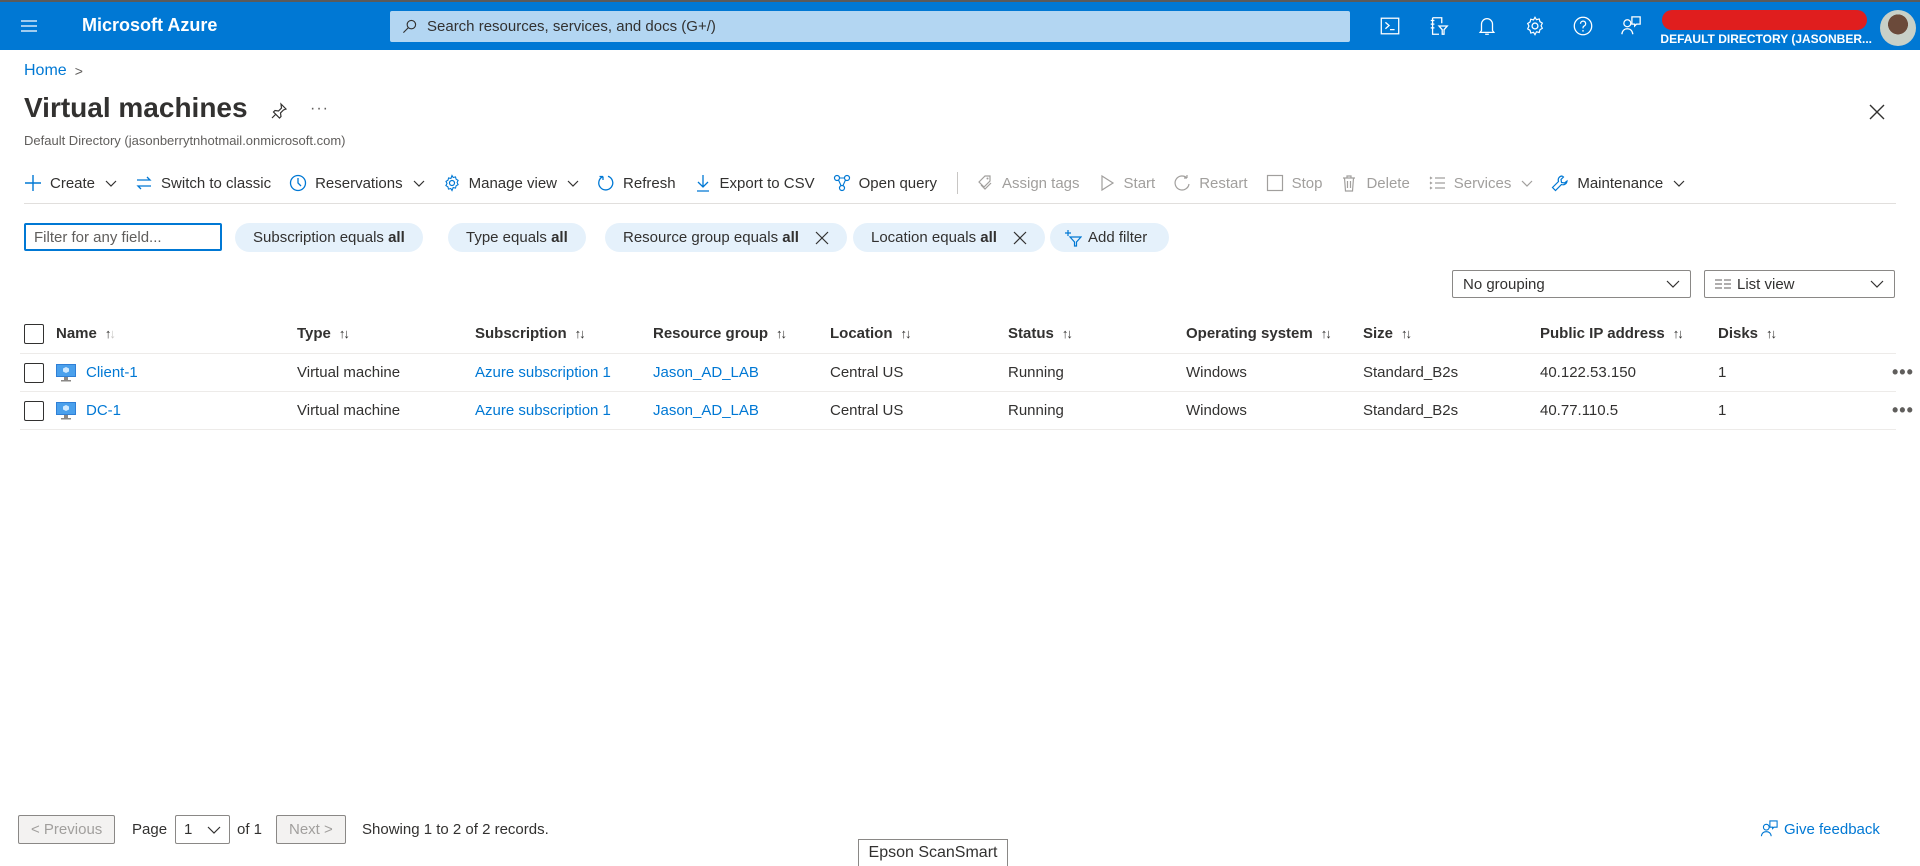  What do you see at coordinates (702, 183) in the screenshot?
I see `download-icon` at bounding box center [702, 183].